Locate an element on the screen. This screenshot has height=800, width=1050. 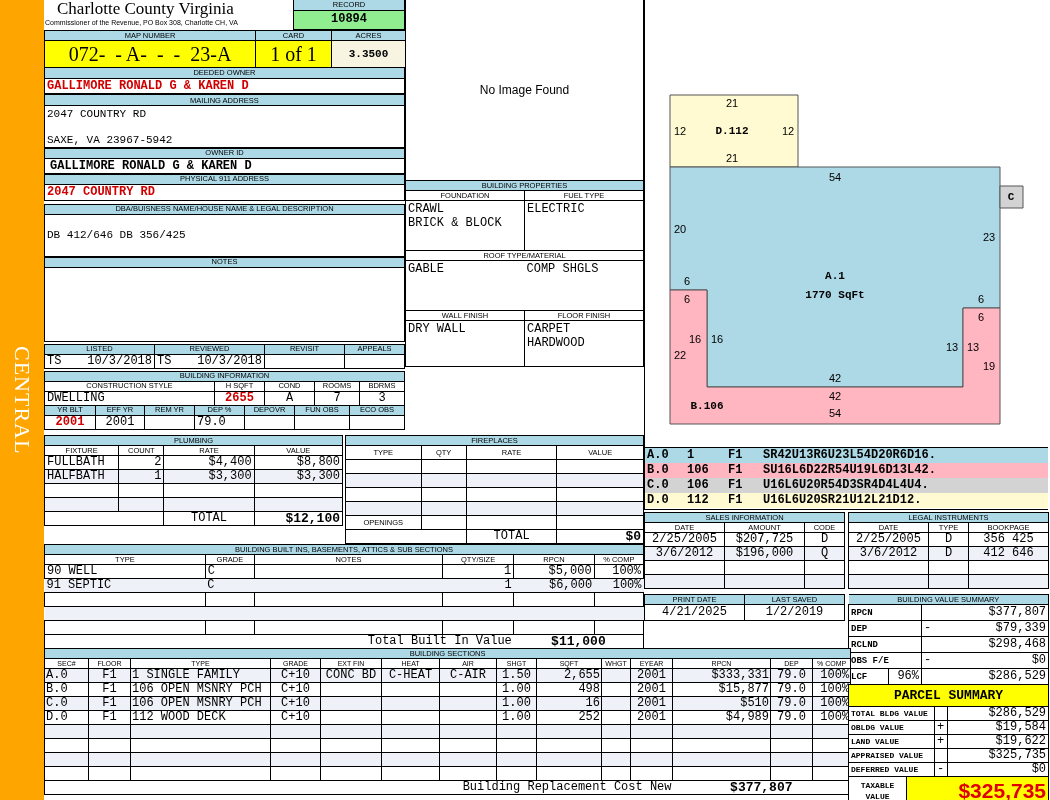
map-number: 072- - A- - - 23-A is located at coordinates (150, 54).